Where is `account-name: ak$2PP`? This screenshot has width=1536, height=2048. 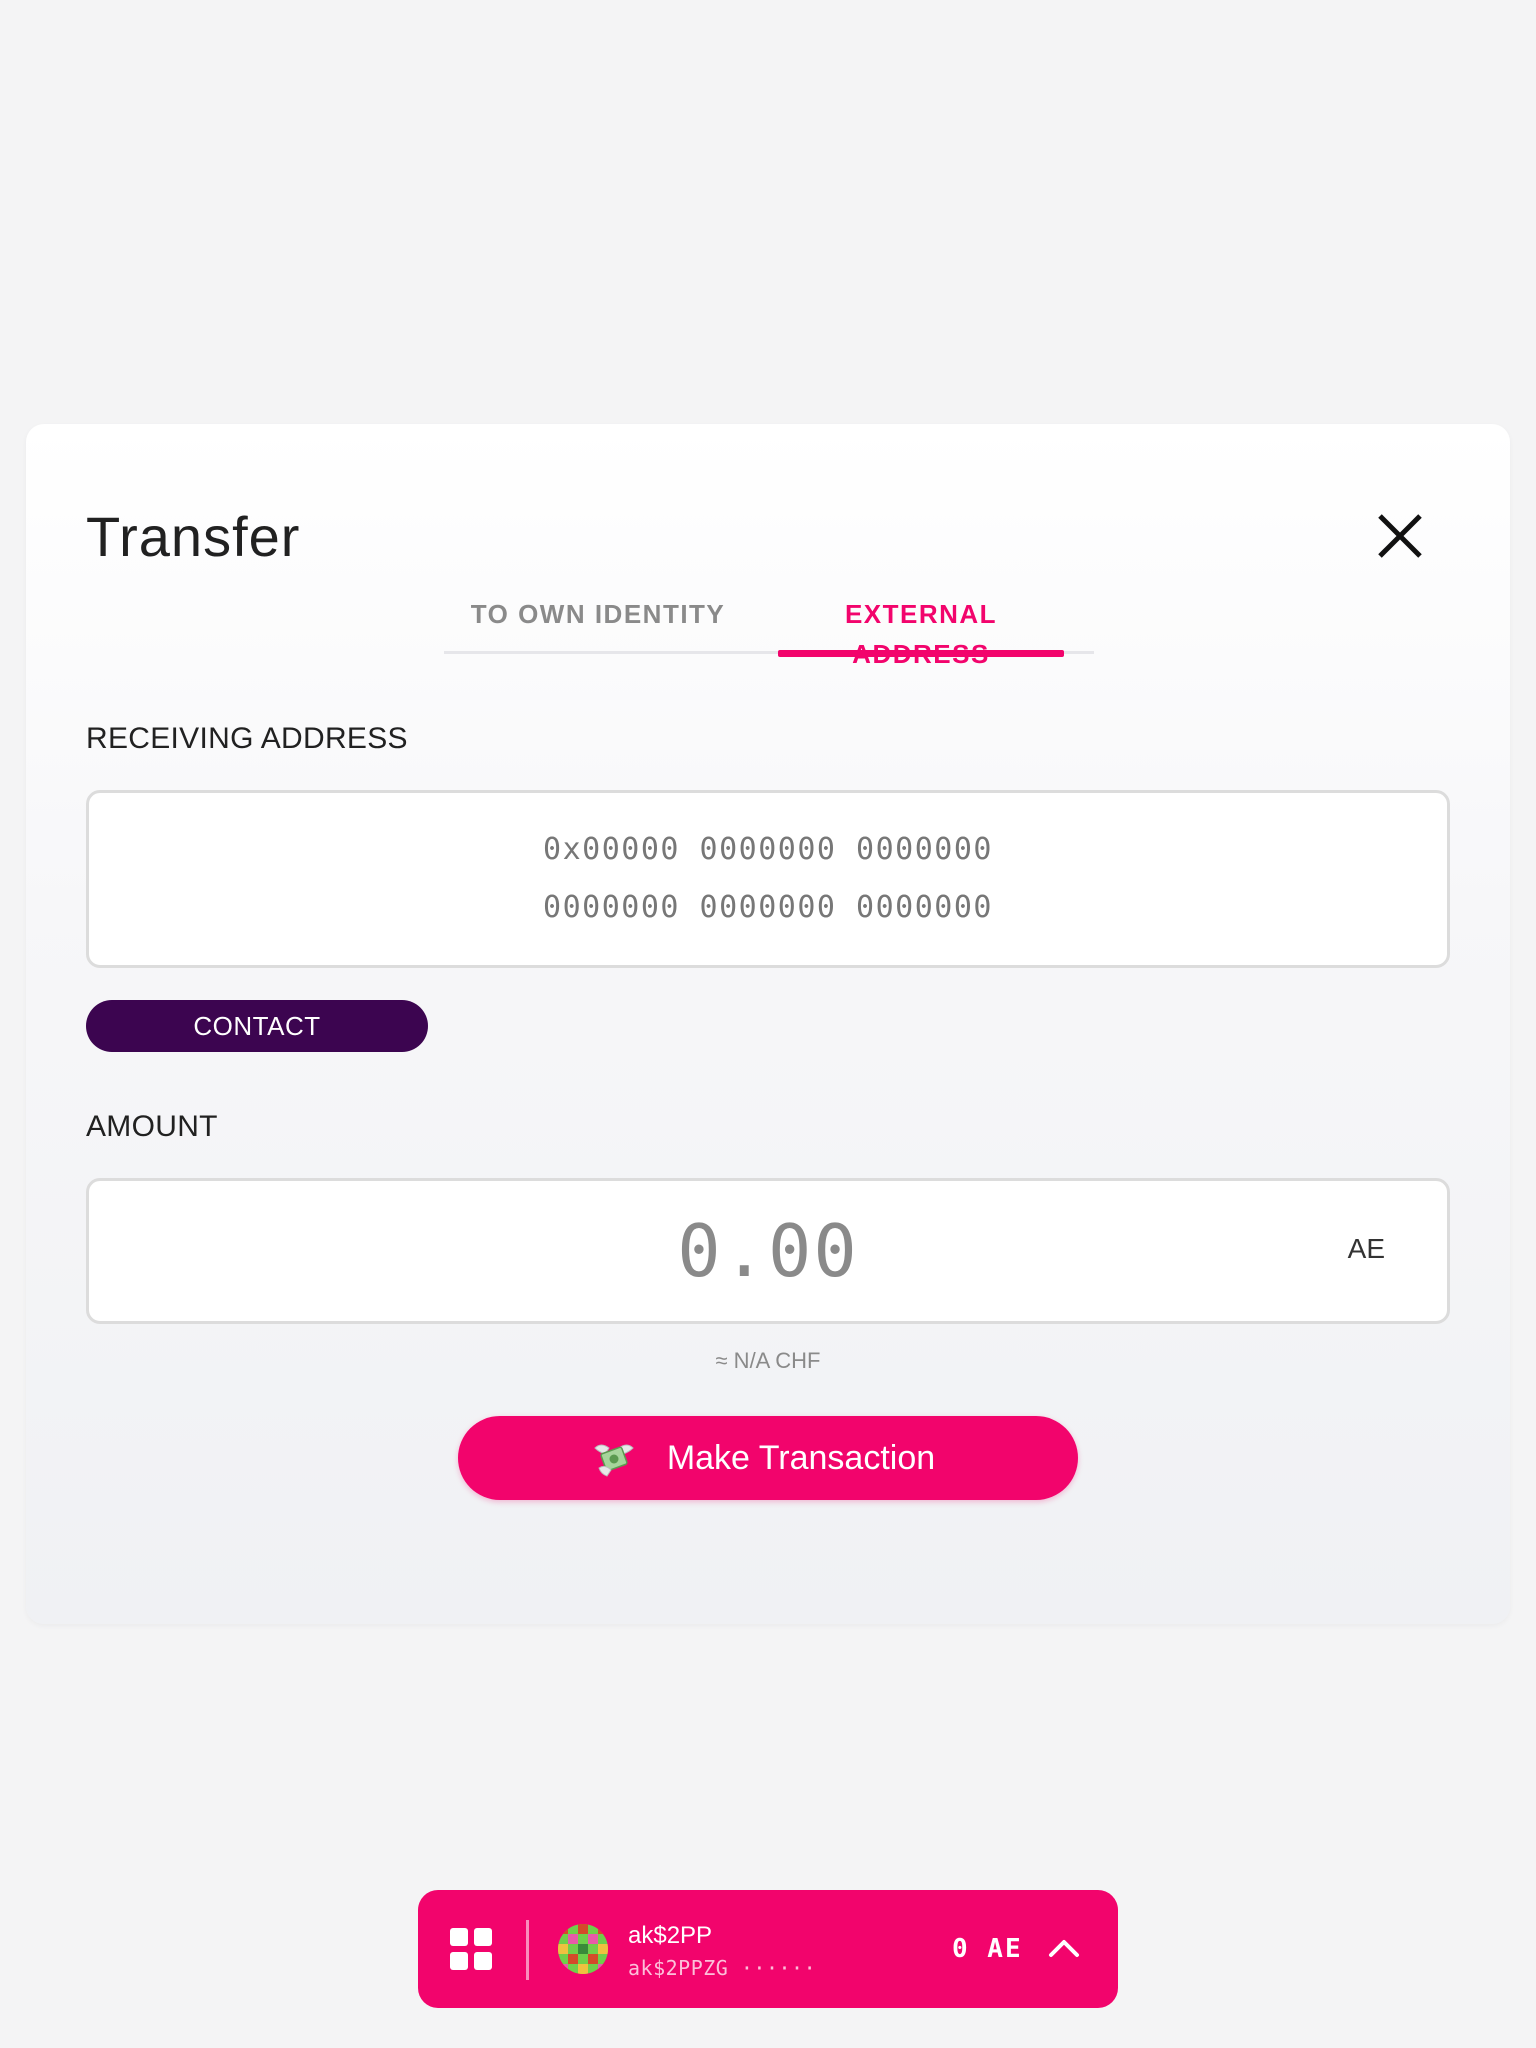 account-name: ak$2PP is located at coordinates (670, 1935).